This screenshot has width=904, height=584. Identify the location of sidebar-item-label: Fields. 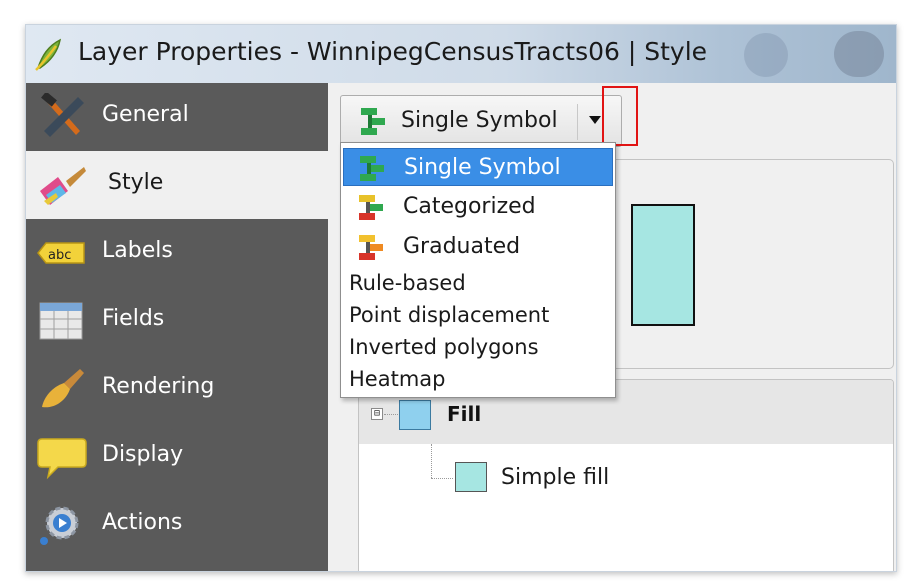
(133, 318).